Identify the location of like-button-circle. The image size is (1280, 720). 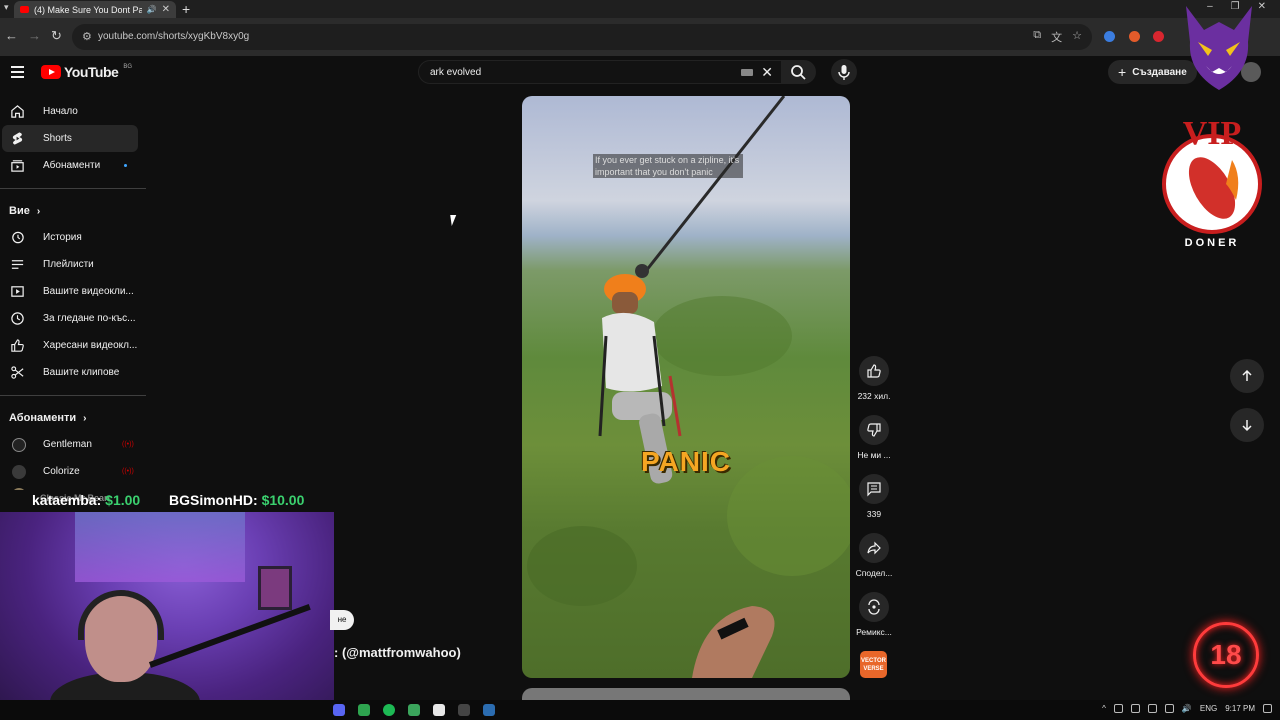
(874, 371).